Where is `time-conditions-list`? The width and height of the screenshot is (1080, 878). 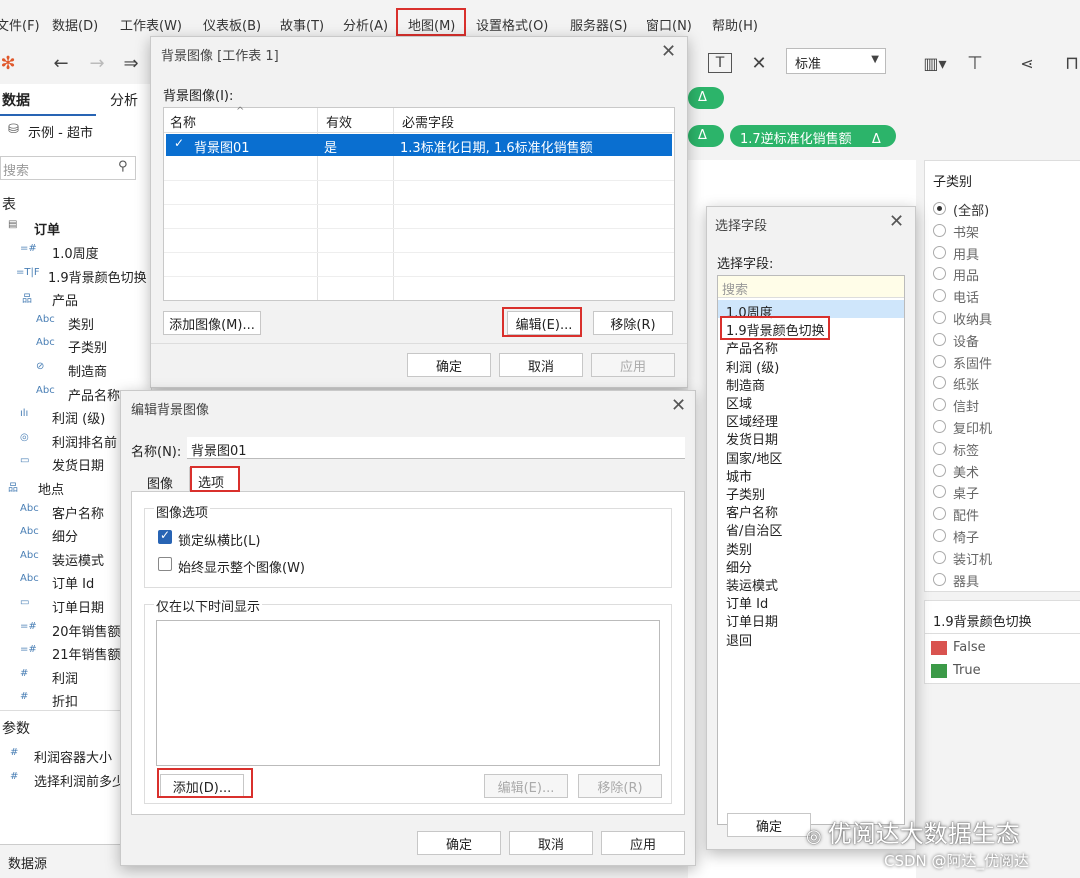 time-conditions-list is located at coordinates (408, 693).